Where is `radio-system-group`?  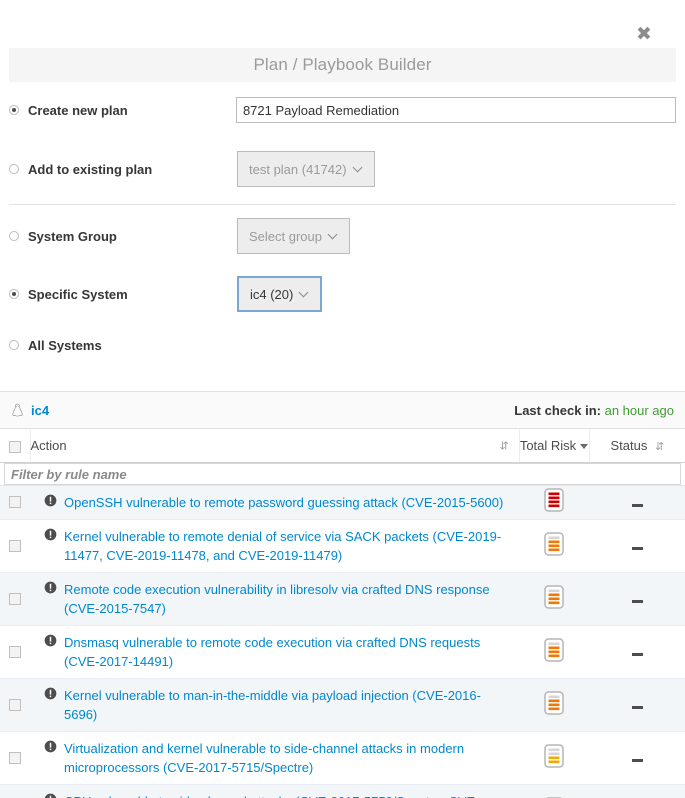
radio-system-group is located at coordinates (14, 236).